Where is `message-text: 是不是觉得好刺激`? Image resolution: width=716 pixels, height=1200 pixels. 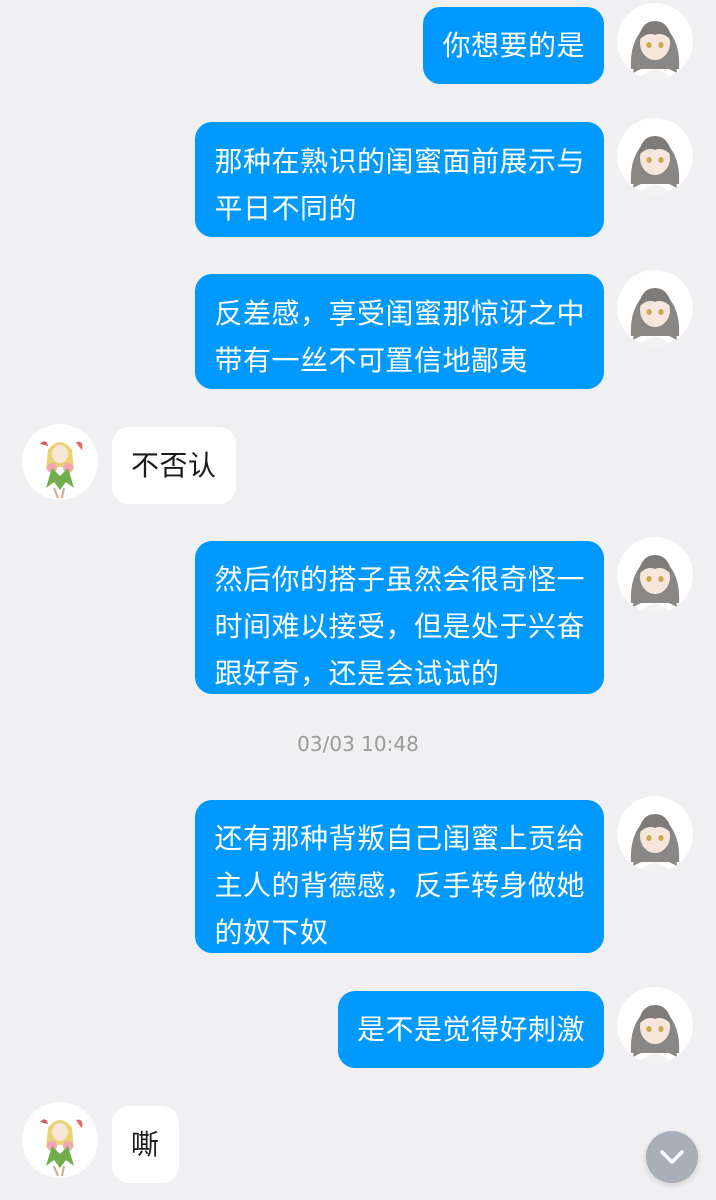 message-text: 是不是觉得好刺激 is located at coordinates (470, 1029).